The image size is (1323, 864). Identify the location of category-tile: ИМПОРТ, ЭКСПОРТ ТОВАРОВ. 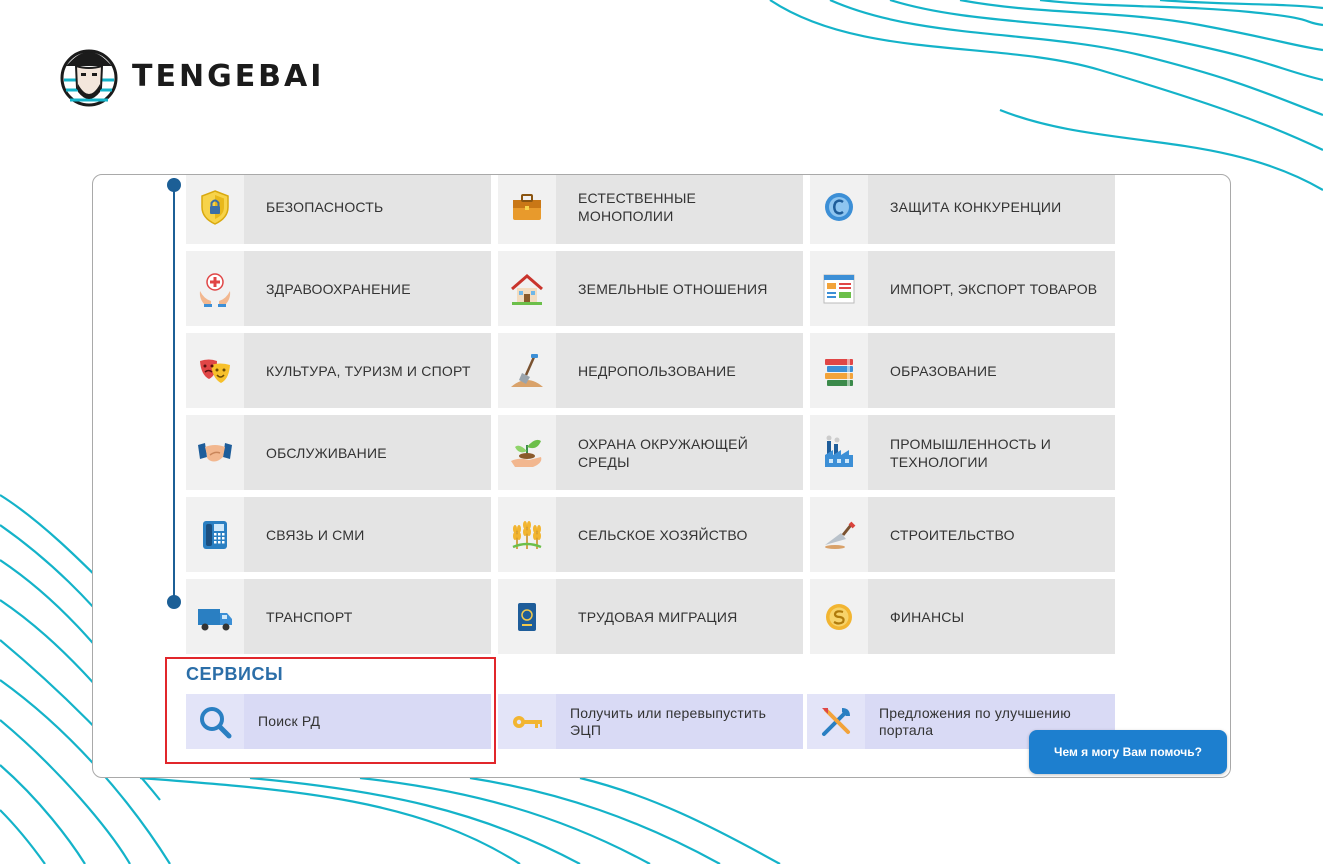
(962, 288).